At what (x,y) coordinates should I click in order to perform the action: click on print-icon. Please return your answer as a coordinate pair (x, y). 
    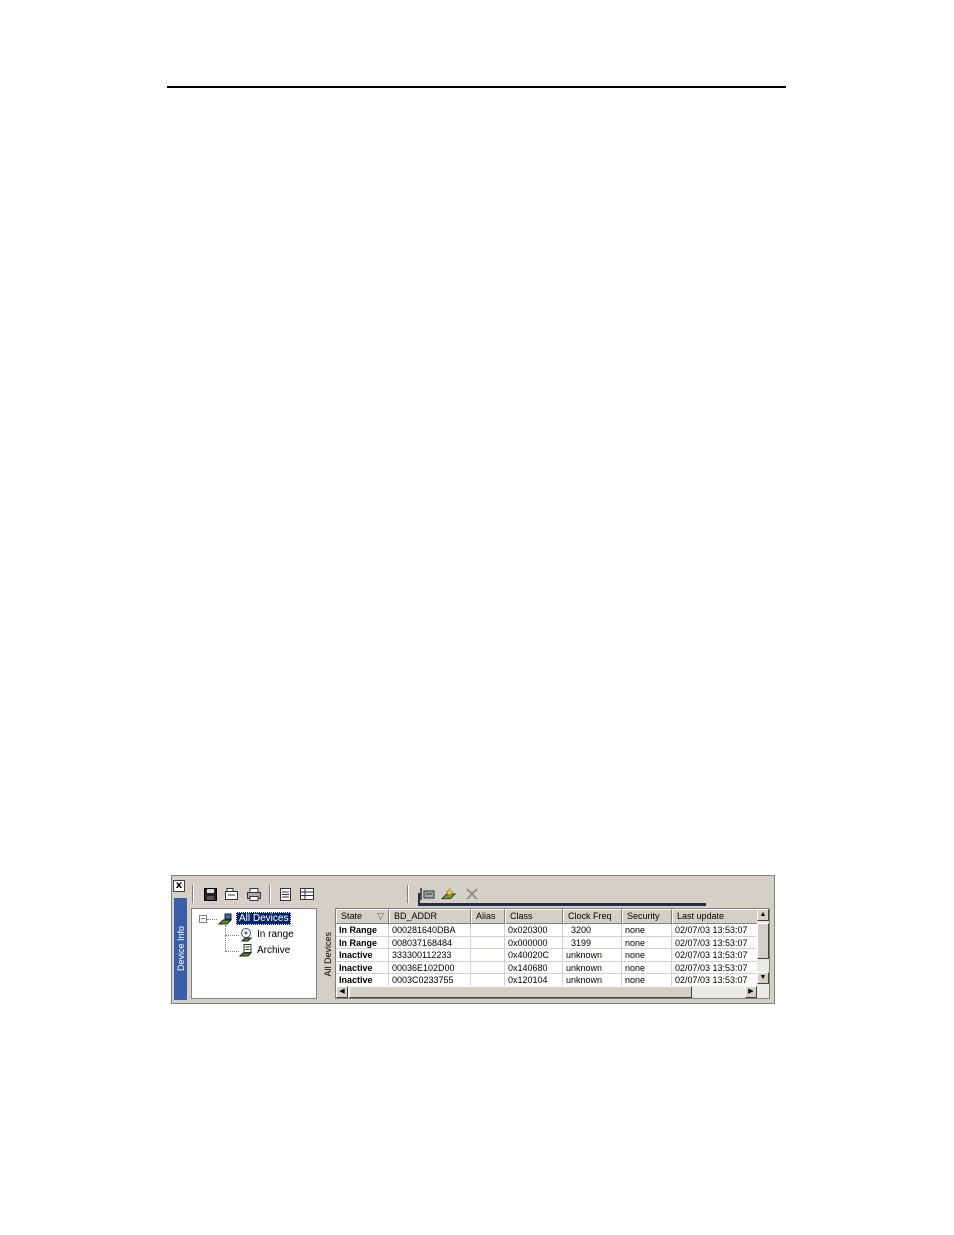
    Looking at the image, I should click on (254, 894).